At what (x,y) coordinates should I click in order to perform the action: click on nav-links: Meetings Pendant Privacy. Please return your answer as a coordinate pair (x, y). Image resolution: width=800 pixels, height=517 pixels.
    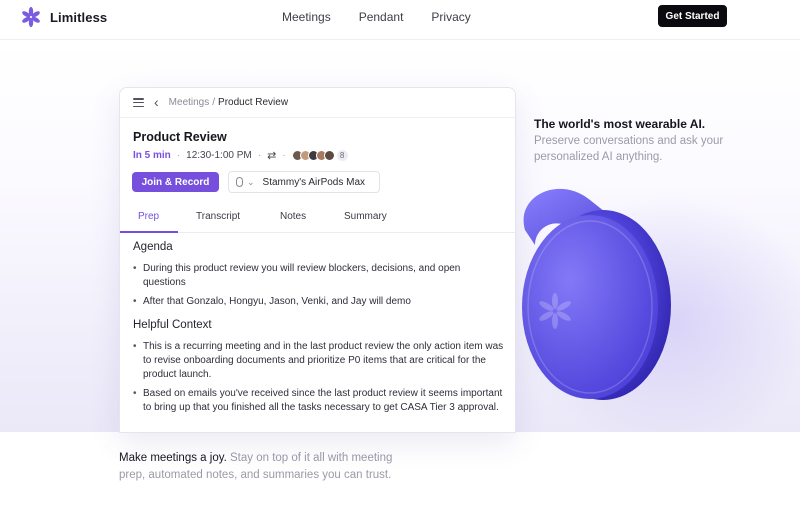
    Looking at the image, I should click on (376, 17).